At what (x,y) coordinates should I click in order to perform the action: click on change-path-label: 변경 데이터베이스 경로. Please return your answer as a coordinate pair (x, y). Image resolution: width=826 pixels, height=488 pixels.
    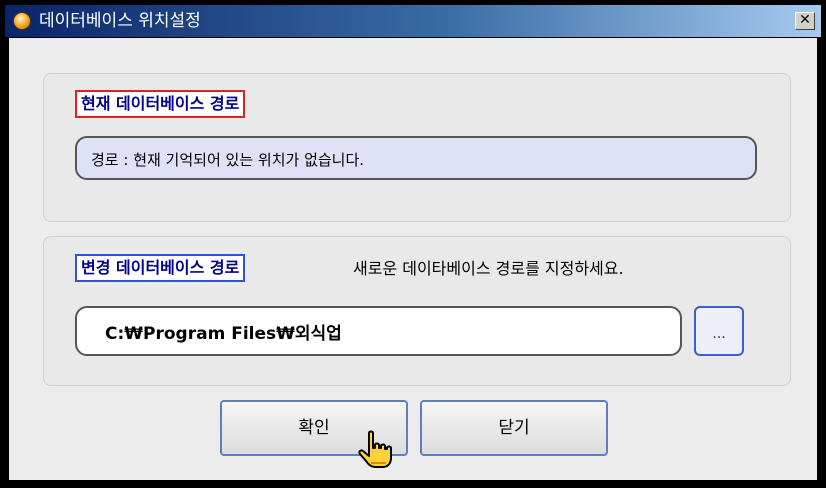
    Looking at the image, I should click on (160, 268).